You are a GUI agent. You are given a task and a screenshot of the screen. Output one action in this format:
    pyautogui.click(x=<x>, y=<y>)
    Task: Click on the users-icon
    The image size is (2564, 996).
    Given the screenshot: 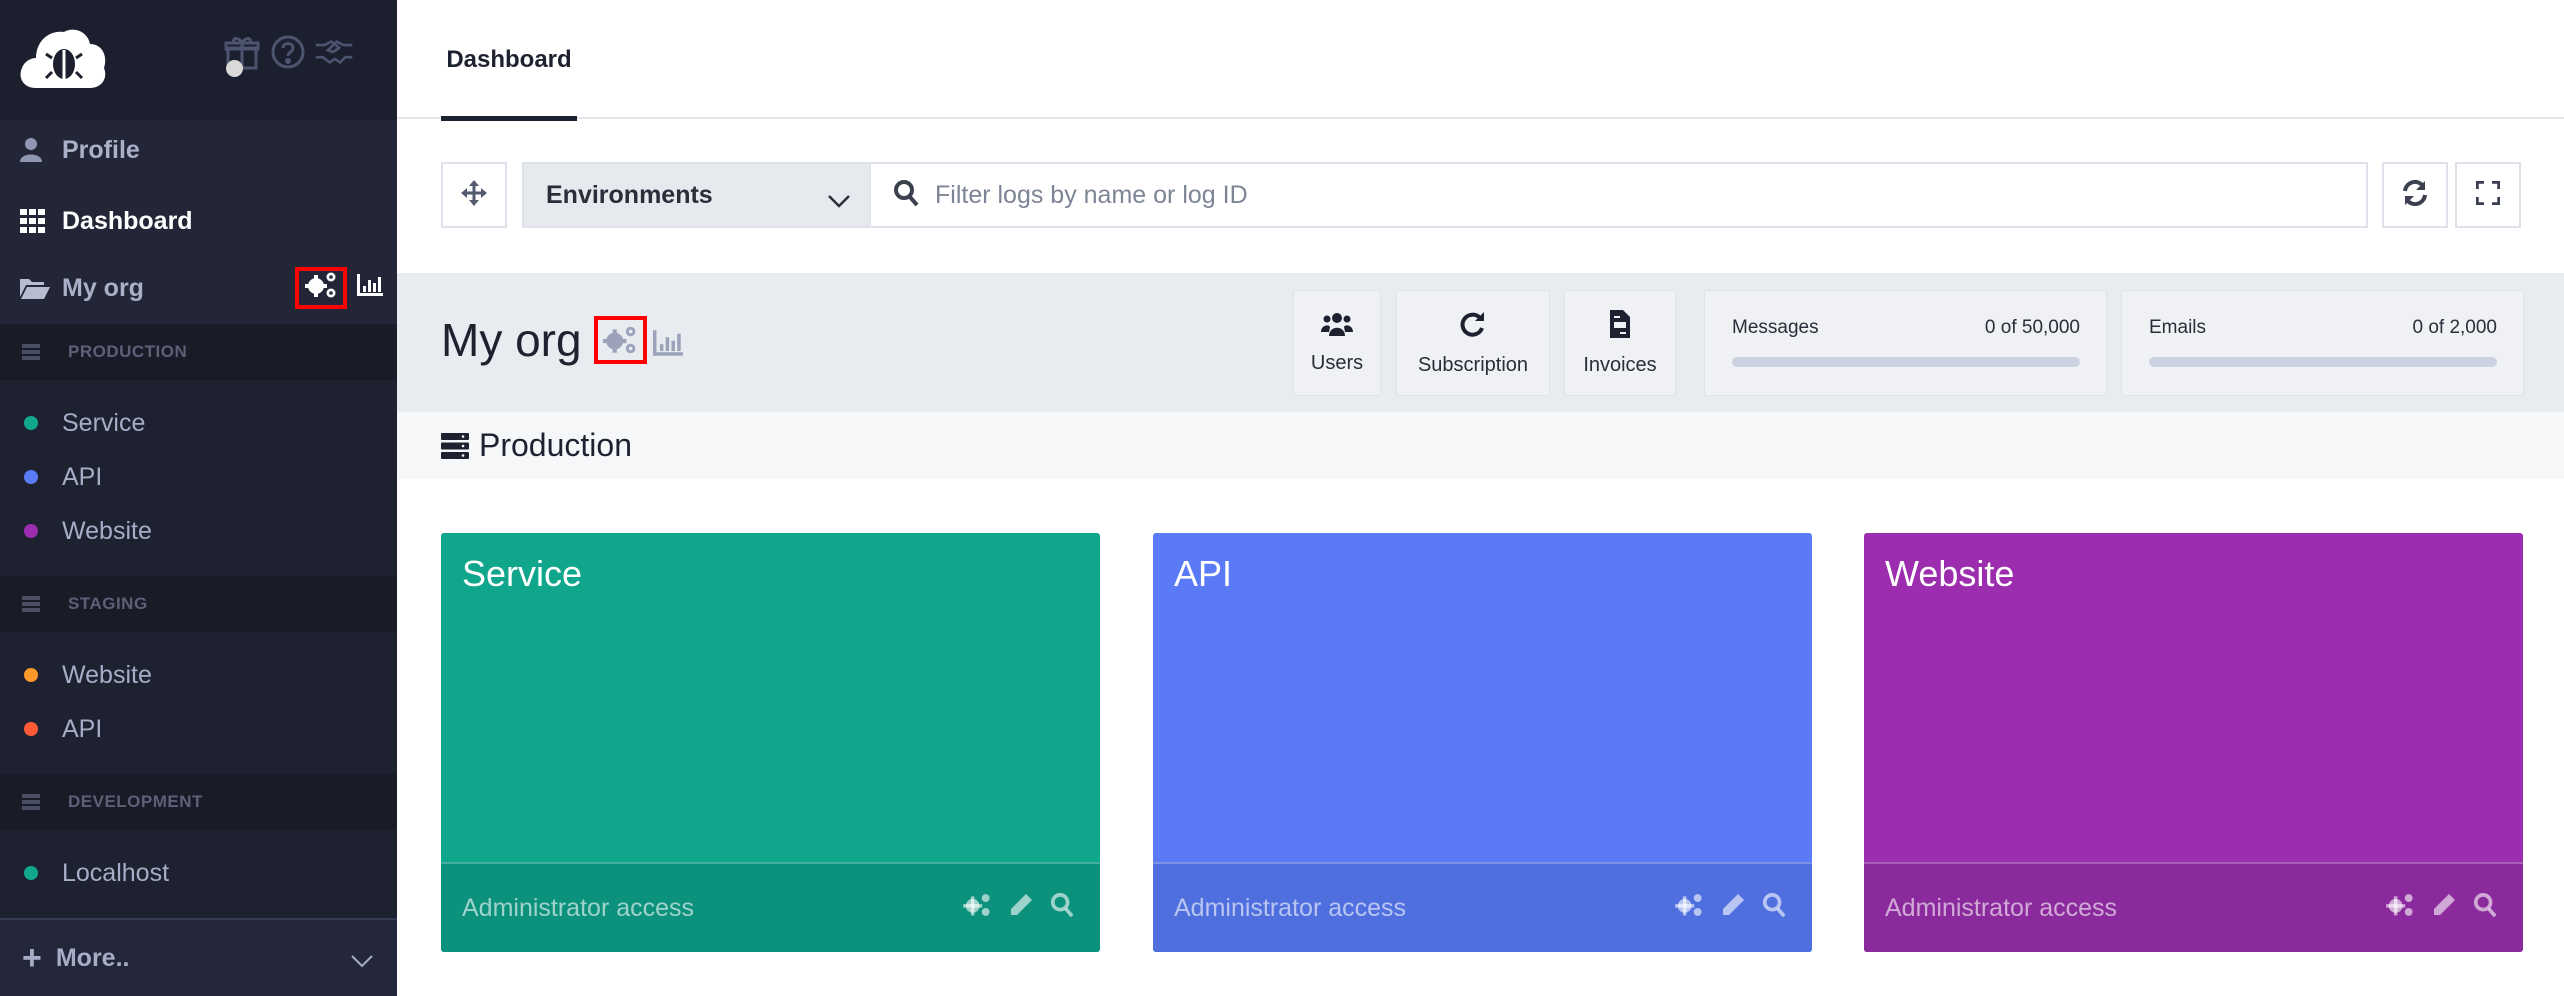 What is the action you would take?
    pyautogui.click(x=1337, y=327)
    